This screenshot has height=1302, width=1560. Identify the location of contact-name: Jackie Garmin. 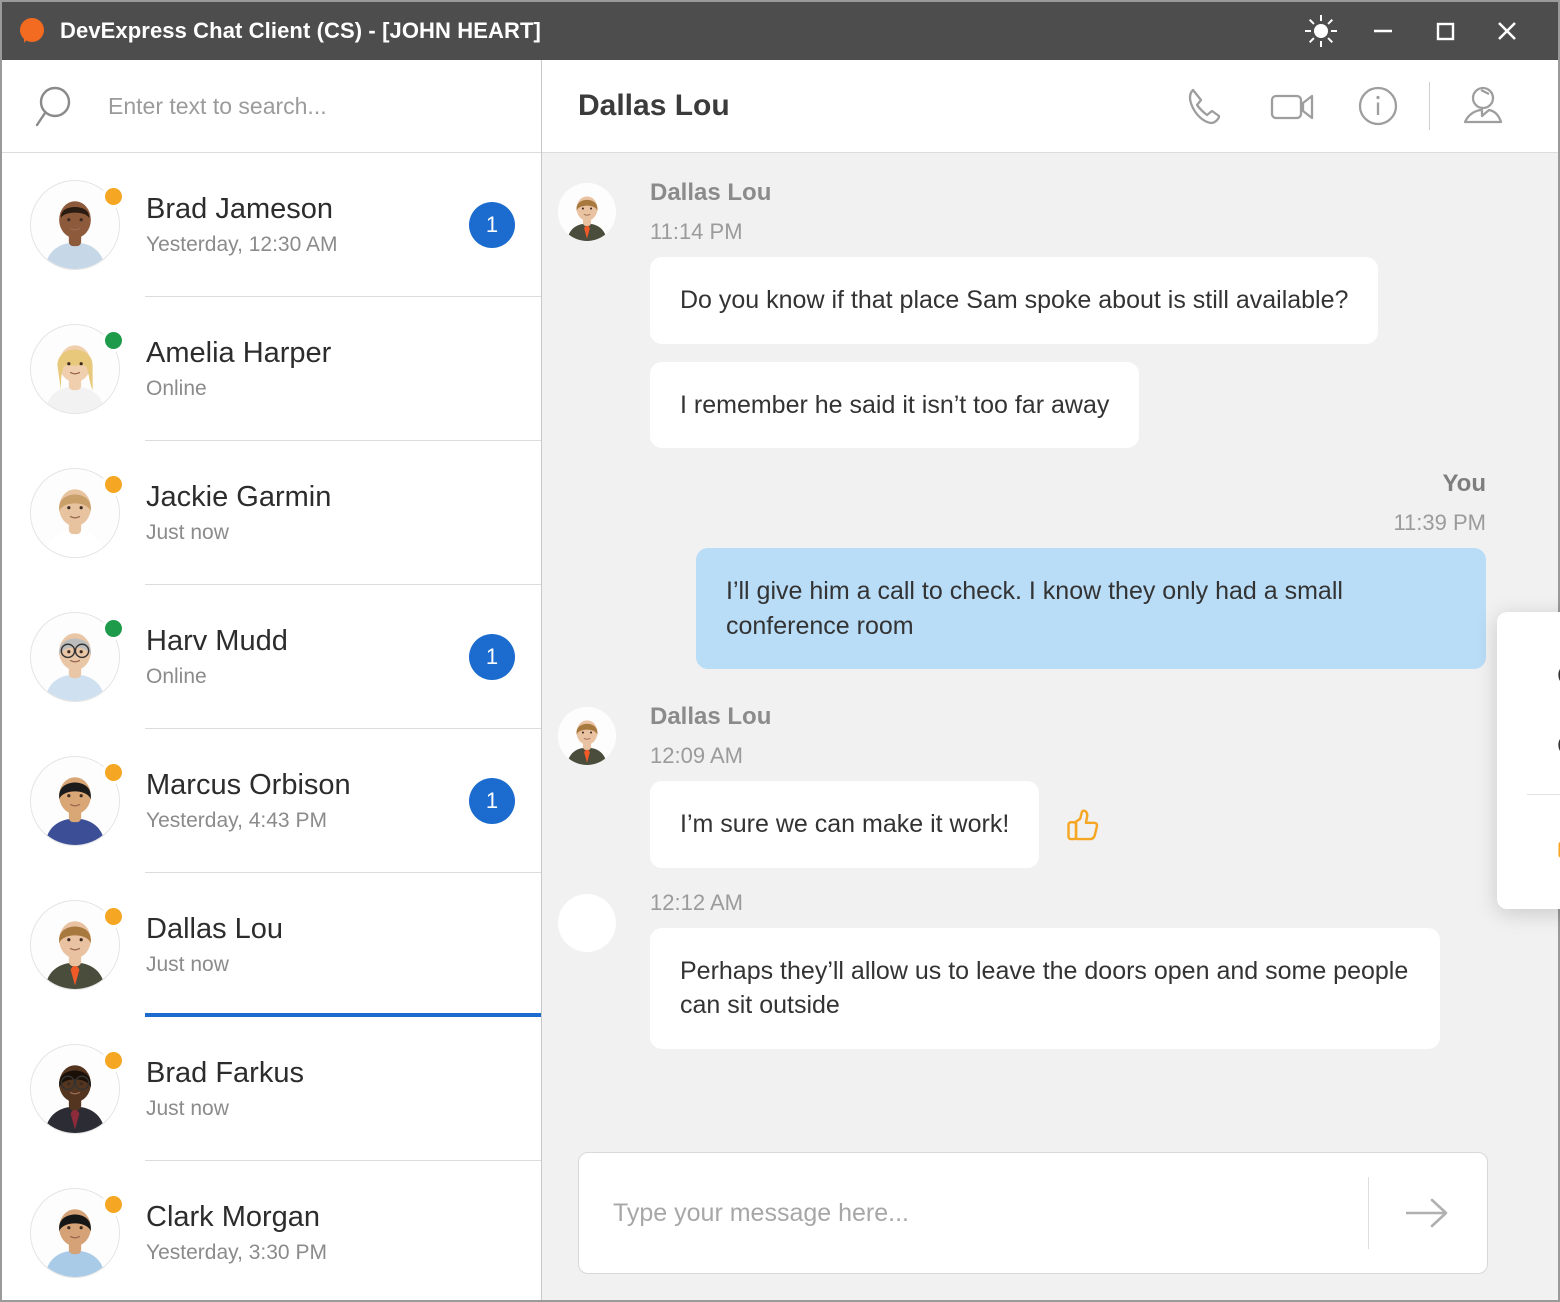
(239, 497).